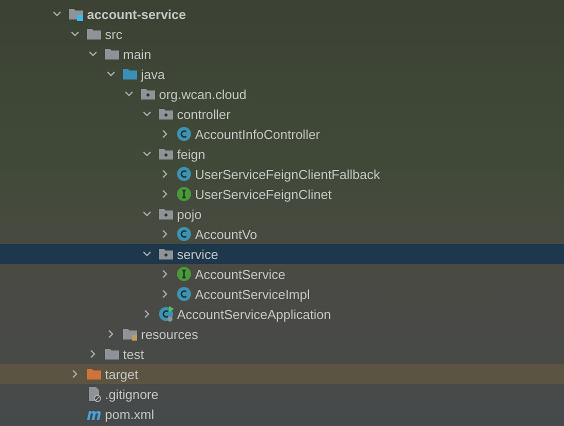  What do you see at coordinates (240, 274) in the screenshot?
I see `tree-item-label: AccountService` at bounding box center [240, 274].